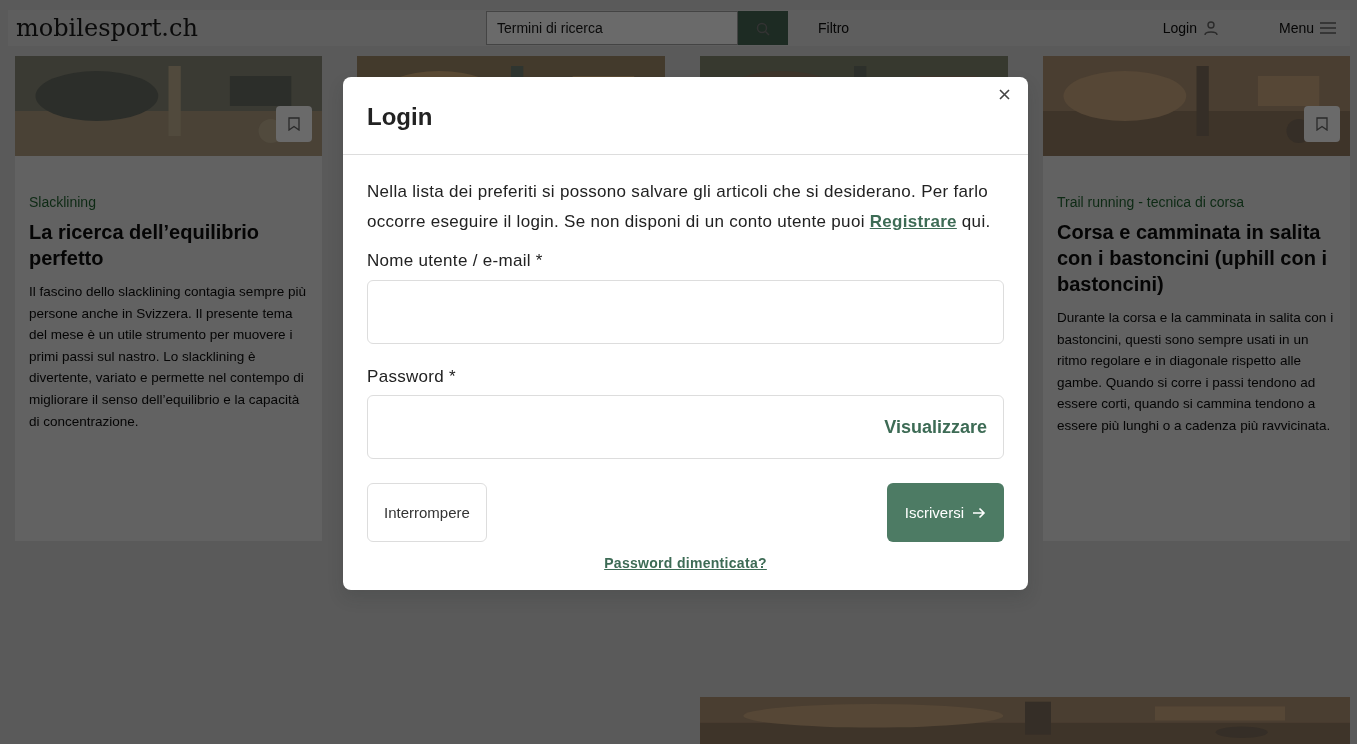 This screenshot has width=1357, height=744. Describe the element at coordinates (455, 261) in the screenshot. I see `field-label: Nome utente / e-mail *` at that location.